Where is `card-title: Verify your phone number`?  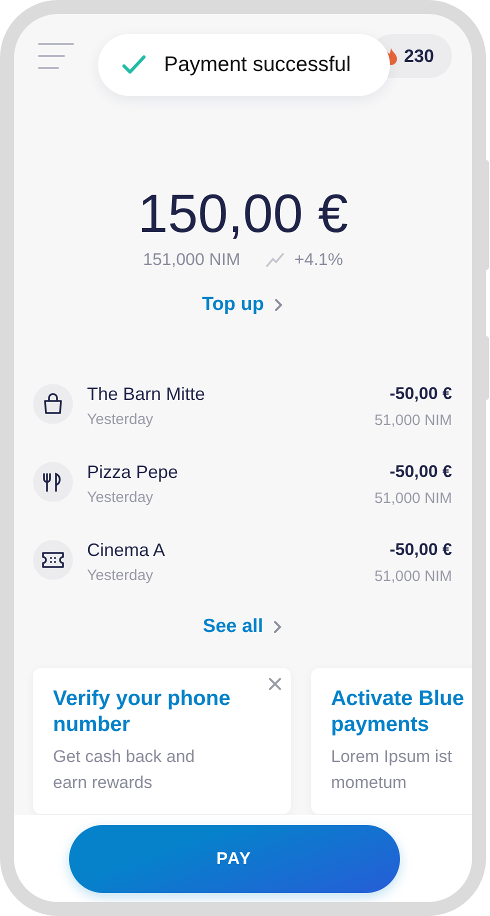
card-title: Verify your phone number is located at coordinates (142, 712).